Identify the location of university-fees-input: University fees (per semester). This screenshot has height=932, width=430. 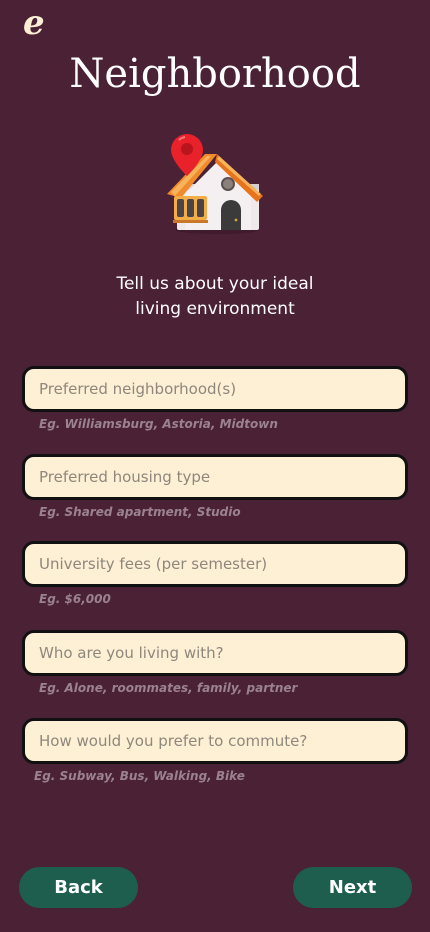
(215, 564).